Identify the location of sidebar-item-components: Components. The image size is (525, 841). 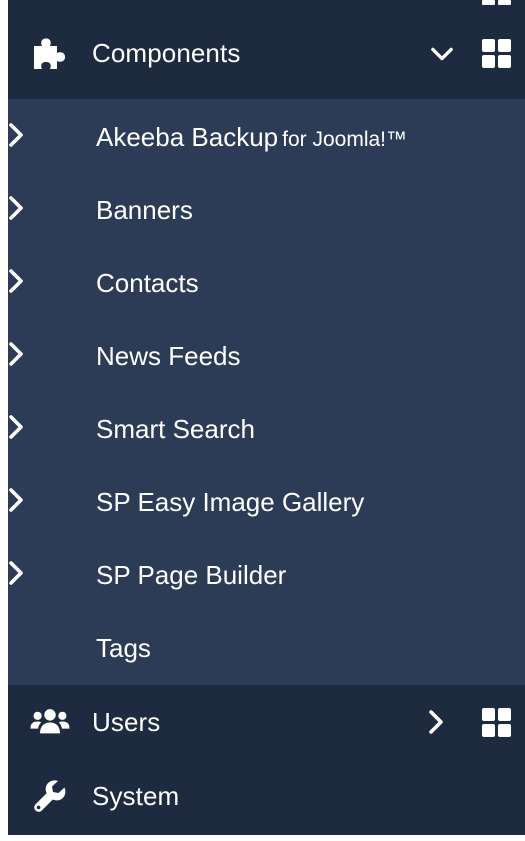
(266, 53).